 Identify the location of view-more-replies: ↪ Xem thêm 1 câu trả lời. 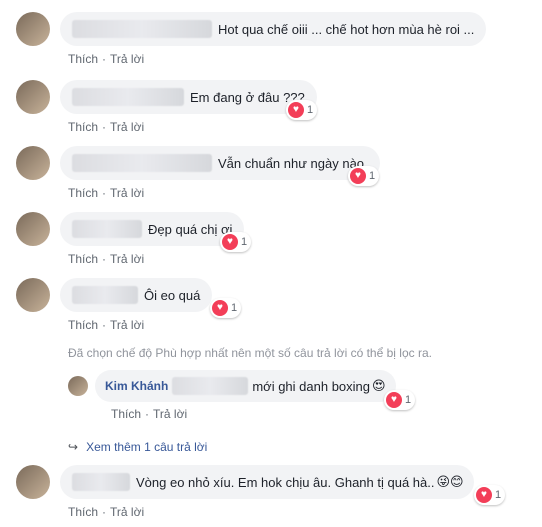
(137, 447).